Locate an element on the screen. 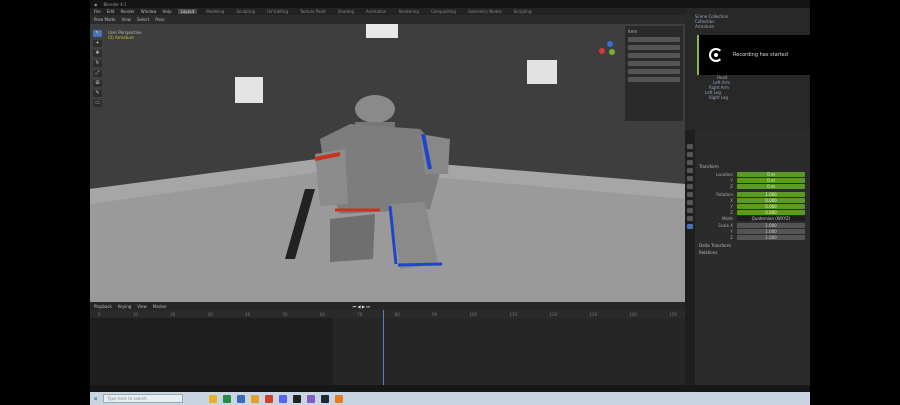 The image size is (900, 405). prop-row: Scale X 1.000 is located at coordinates (752, 225).